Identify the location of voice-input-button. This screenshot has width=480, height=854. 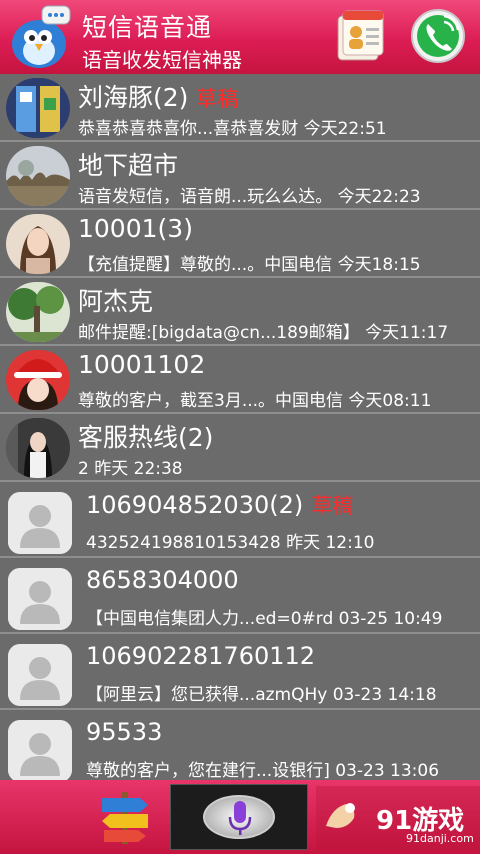
(239, 817).